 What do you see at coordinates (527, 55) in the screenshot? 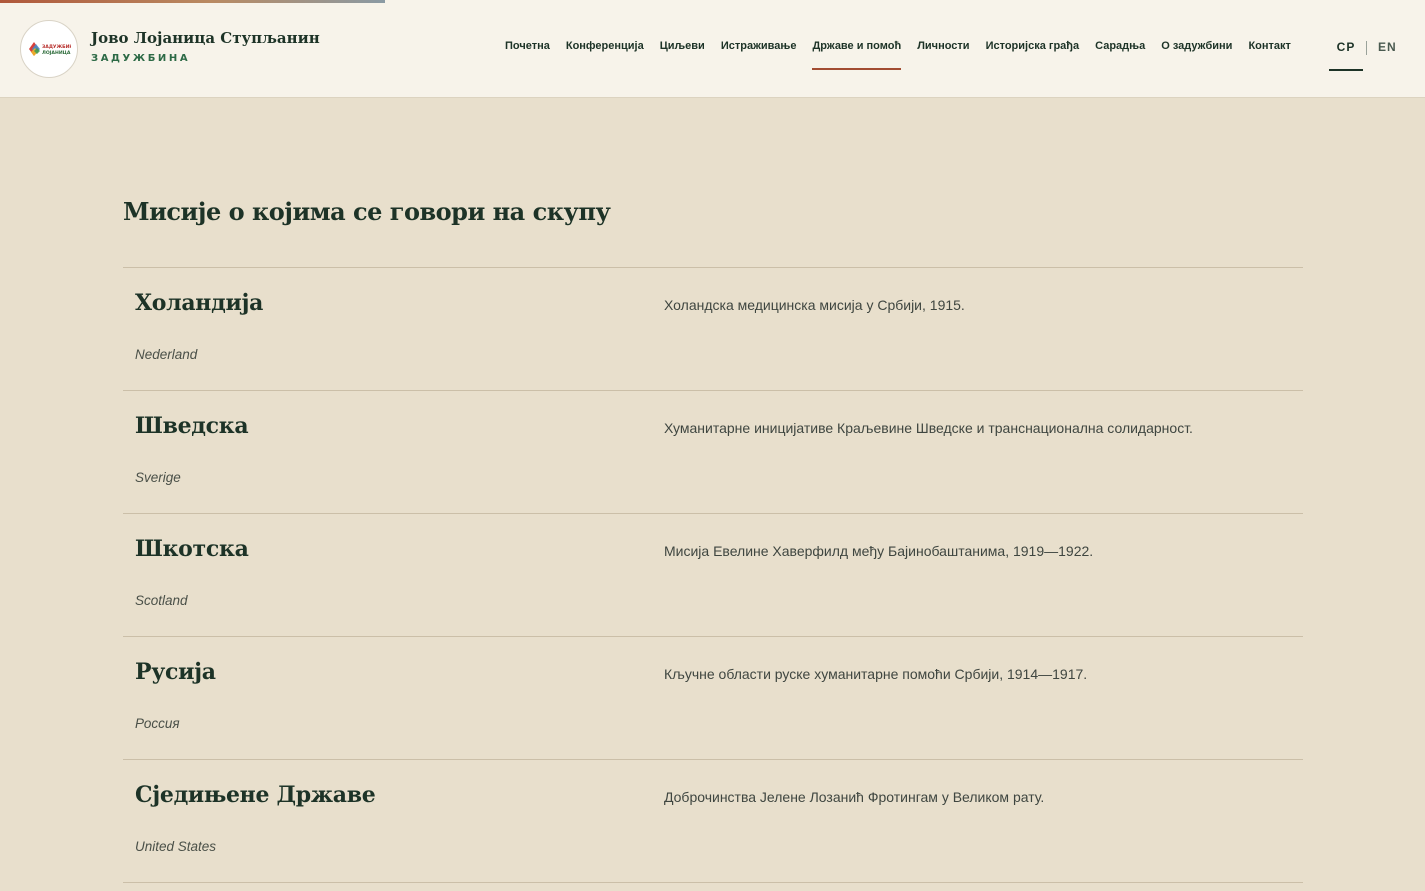
I see `nav-item-0: Почетна` at bounding box center [527, 55].